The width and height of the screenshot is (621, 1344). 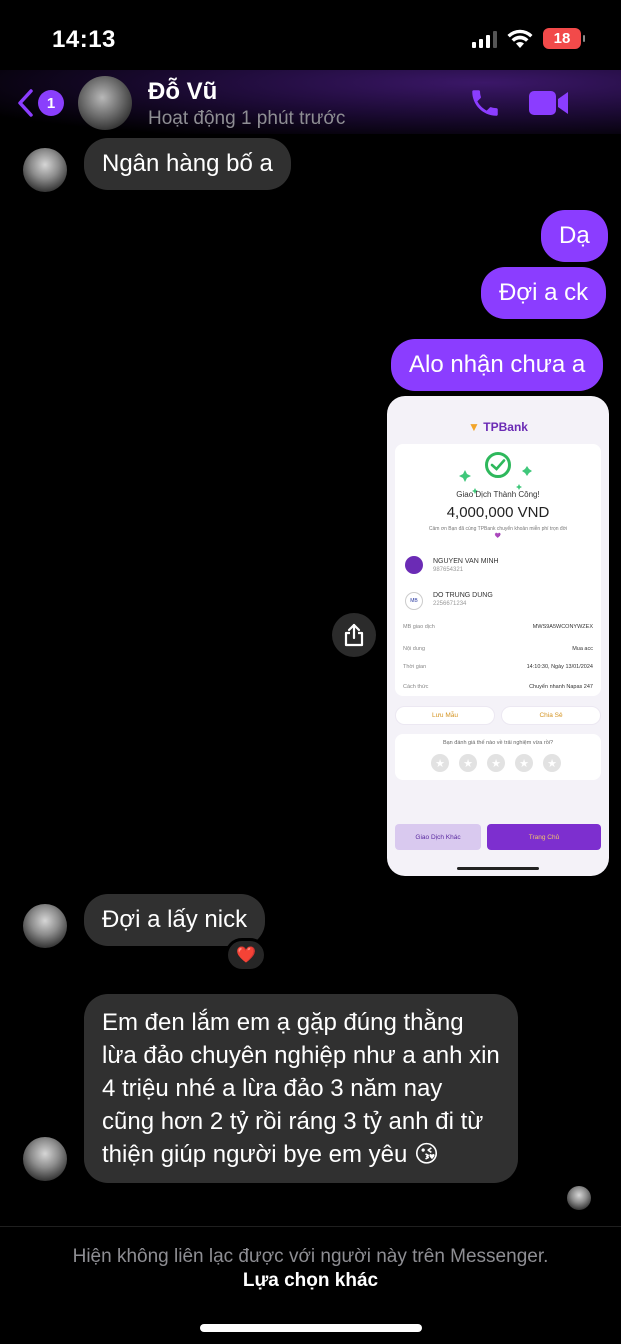 What do you see at coordinates (498, 570) in the screenshot?
I see `receipt-card` at bounding box center [498, 570].